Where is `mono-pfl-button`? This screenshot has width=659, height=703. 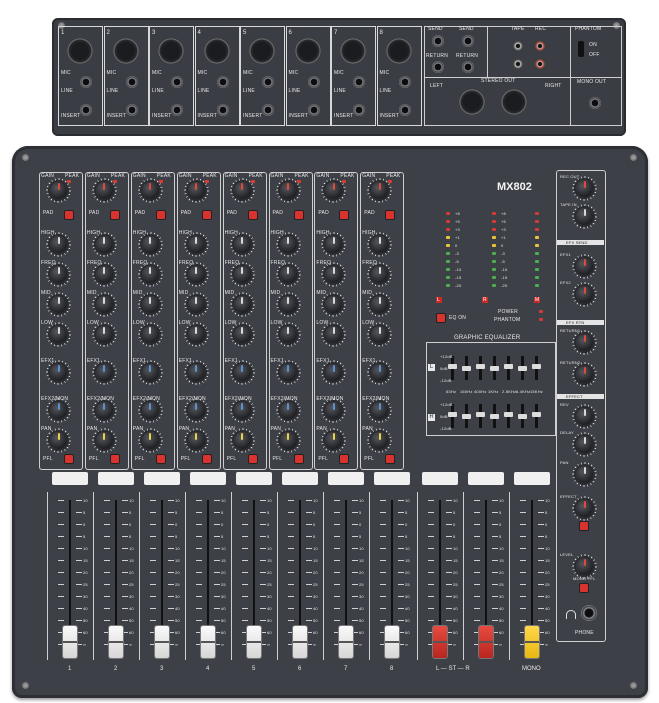
mono-pfl-button is located at coordinates (584, 588).